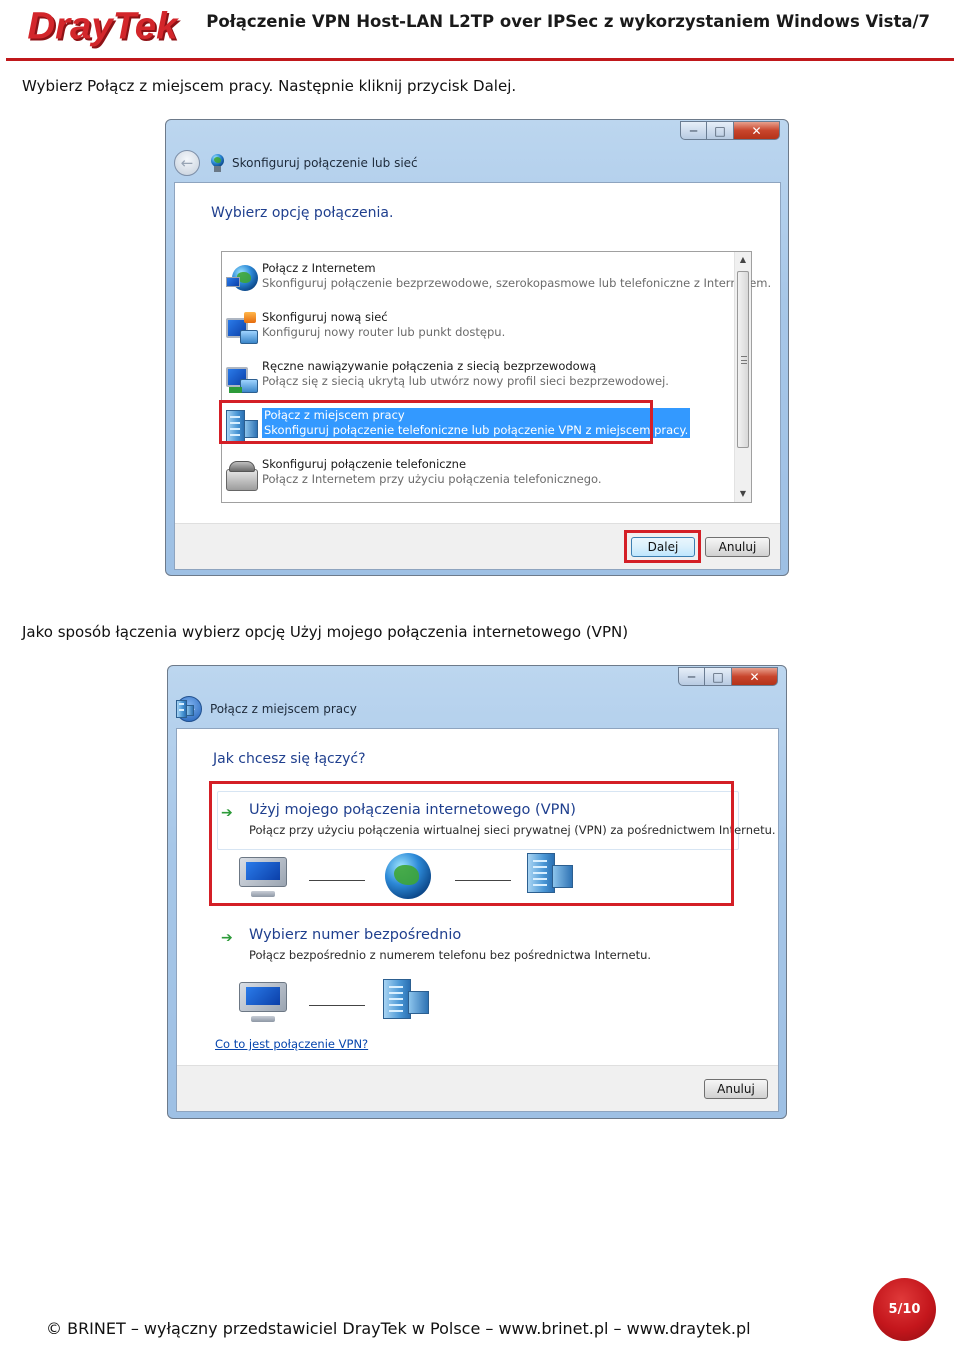  I want to click on computer-icon, so click(263, 1002).